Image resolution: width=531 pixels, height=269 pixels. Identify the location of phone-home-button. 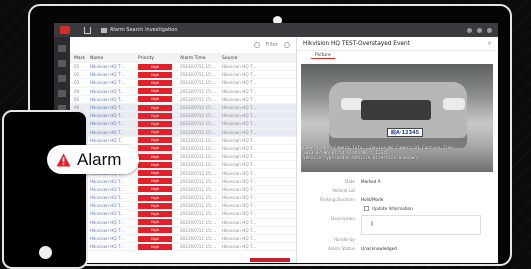
(45, 252).